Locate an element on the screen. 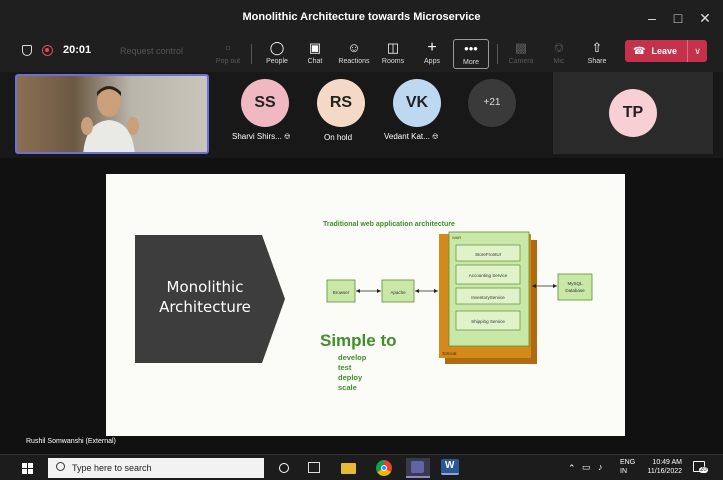 Image resolution: width=723 pixels, height=480 pixels. taskbar-search-box: Type here to search is located at coordinates (156, 468).